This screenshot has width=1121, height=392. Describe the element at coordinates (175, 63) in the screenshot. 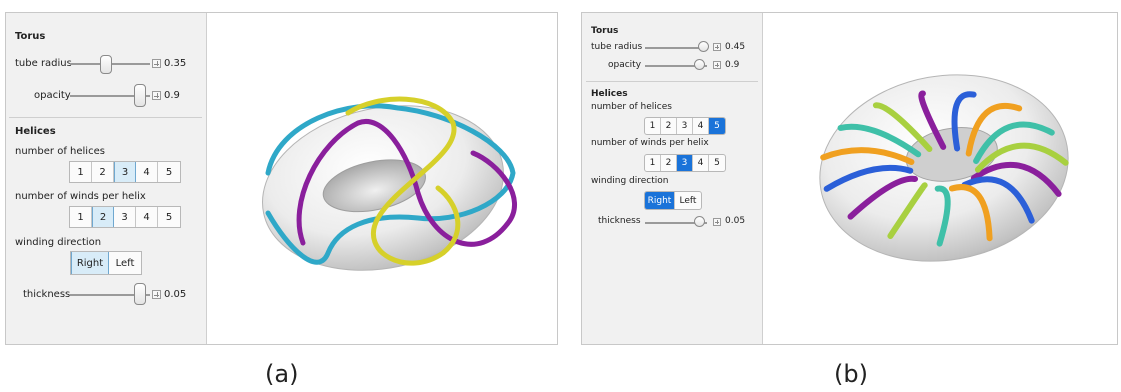

I see `tube-radius-value: 0.35` at that location.